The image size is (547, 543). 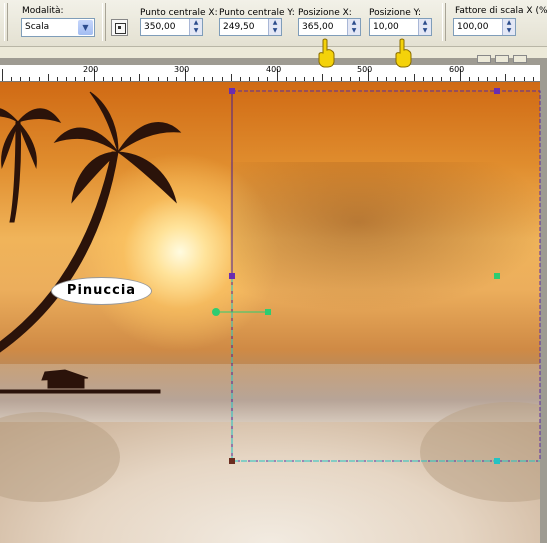 What do you see at coordinates (119, 27) in the screenshot?
I see `pick-tool-icon` at bounding box center [119, 27].